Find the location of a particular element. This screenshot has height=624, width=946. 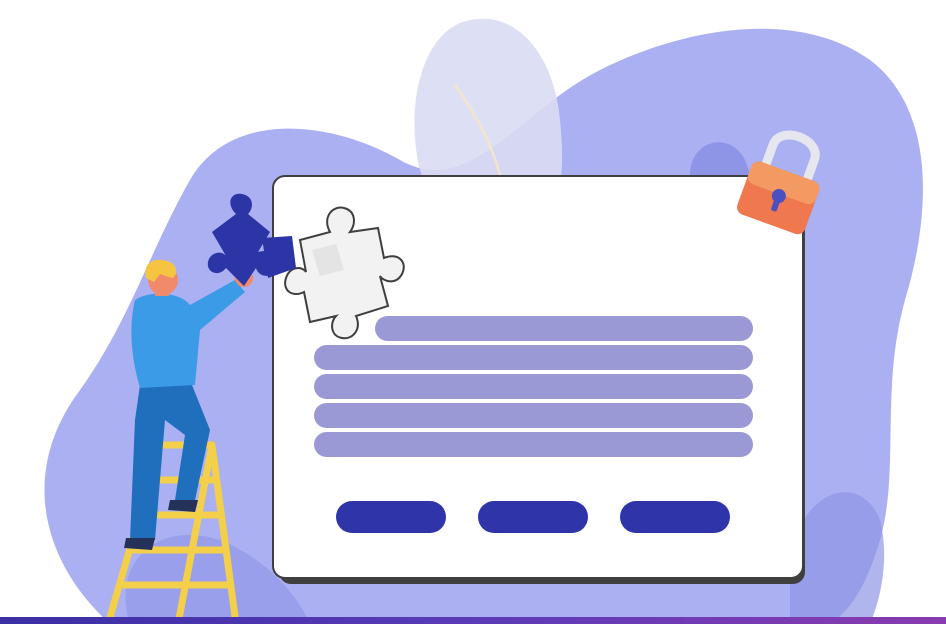

text-lines is located at coordinates (533, 386).